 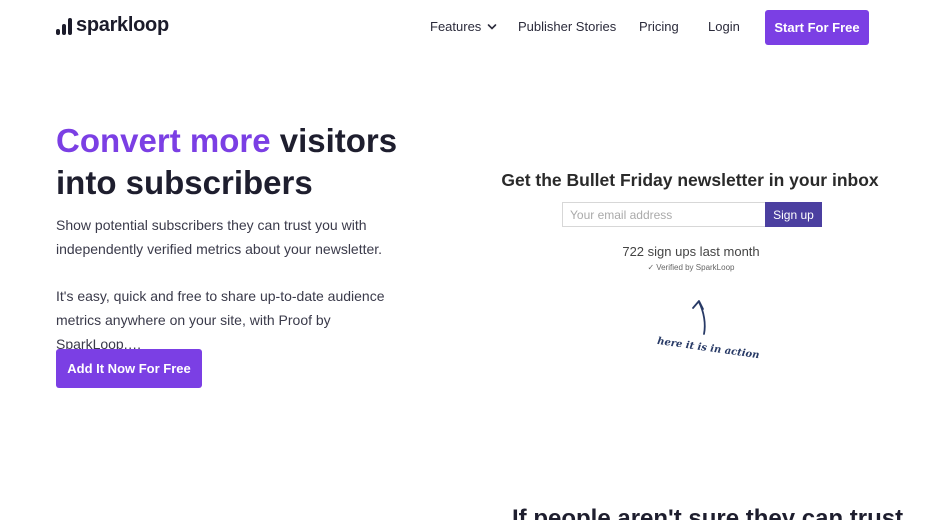 What do you see at coordinates (695, 267) in the screenshot?
I see `verified-label: Verified by SparkLoop` at bounding box center [695, 267].